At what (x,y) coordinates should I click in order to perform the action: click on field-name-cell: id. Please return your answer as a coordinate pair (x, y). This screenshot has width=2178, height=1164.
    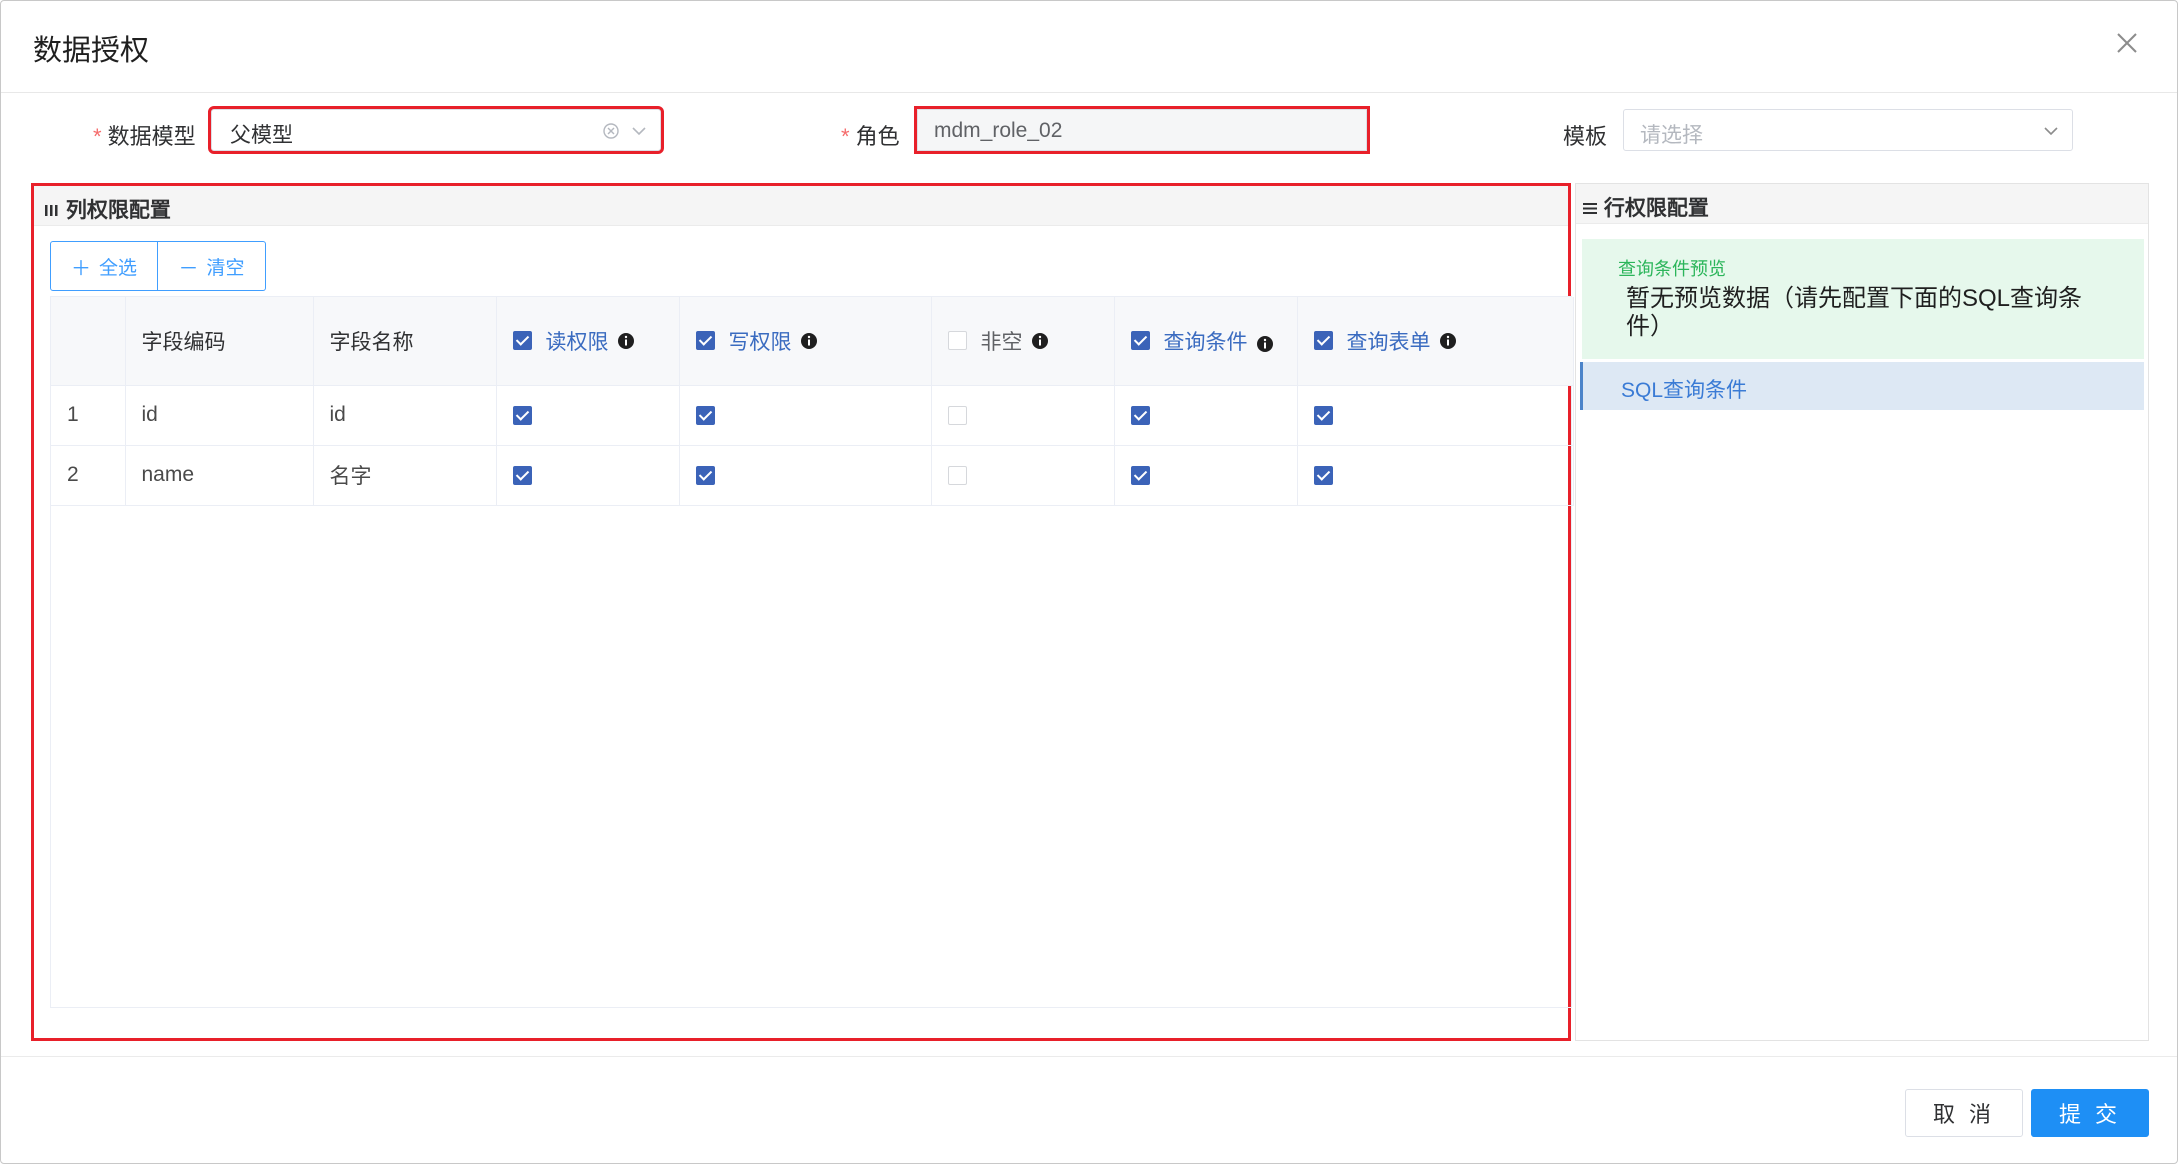
    Looking at the image, I should click on (405, 415).